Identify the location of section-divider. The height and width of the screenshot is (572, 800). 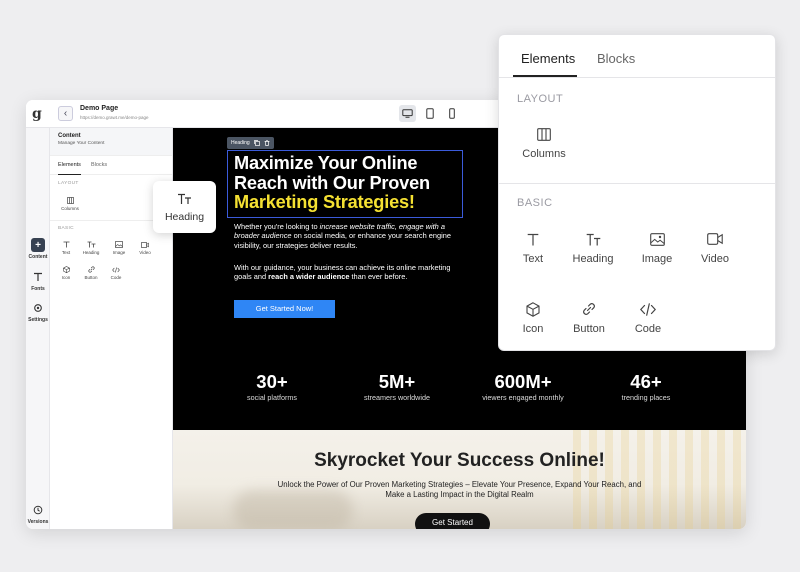
(637, 183).